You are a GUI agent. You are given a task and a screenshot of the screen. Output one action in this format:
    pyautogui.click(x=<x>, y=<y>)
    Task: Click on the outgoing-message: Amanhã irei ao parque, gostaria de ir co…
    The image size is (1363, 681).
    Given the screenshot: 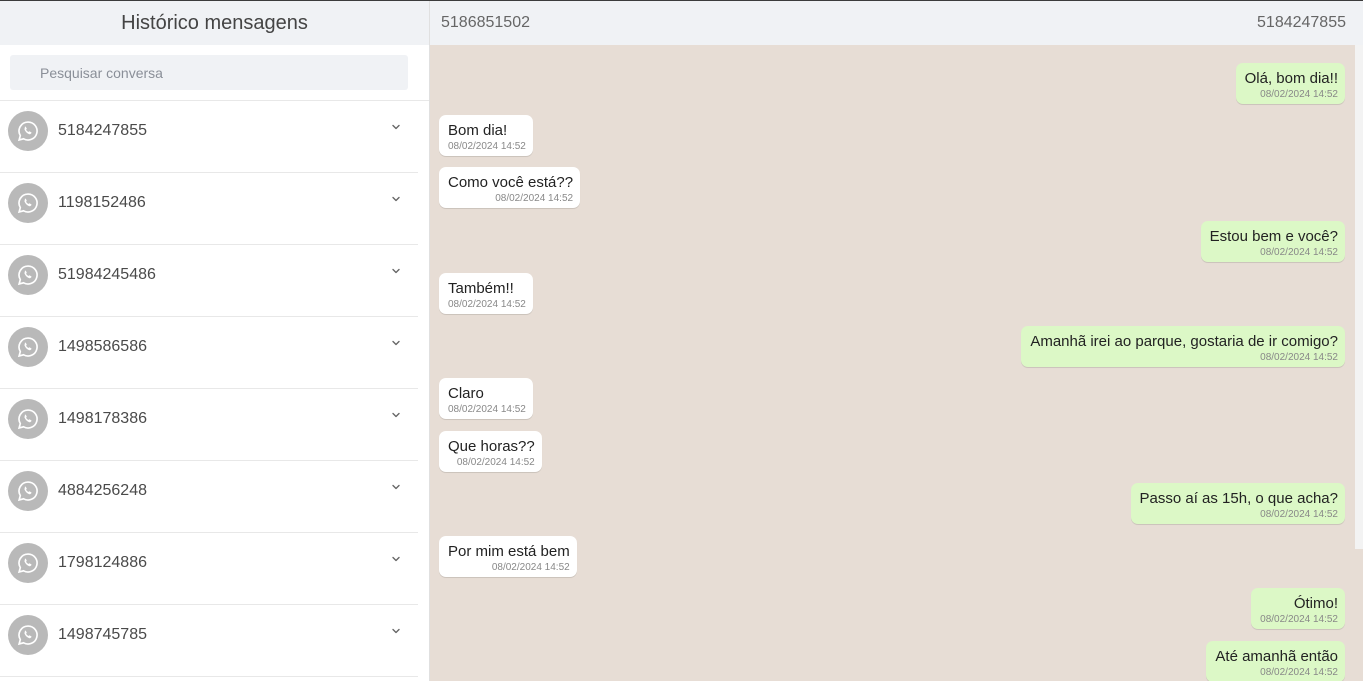 What is the action you would take?
    pyautogui.click(x=1183, y=346)
    